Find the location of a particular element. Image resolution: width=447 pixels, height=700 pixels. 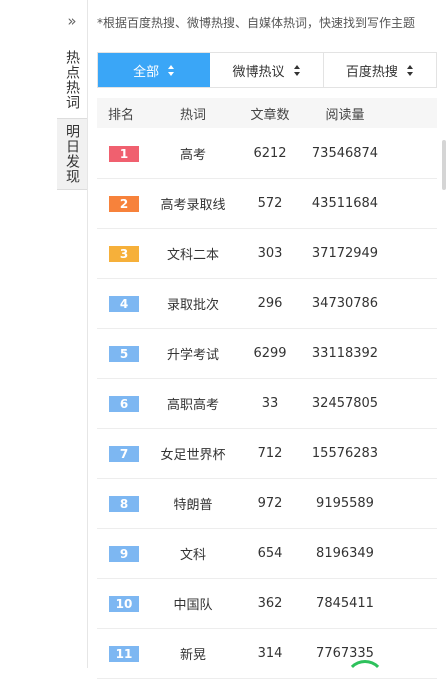

hot-word: 录取批次 is located at coordinates (193, 303).